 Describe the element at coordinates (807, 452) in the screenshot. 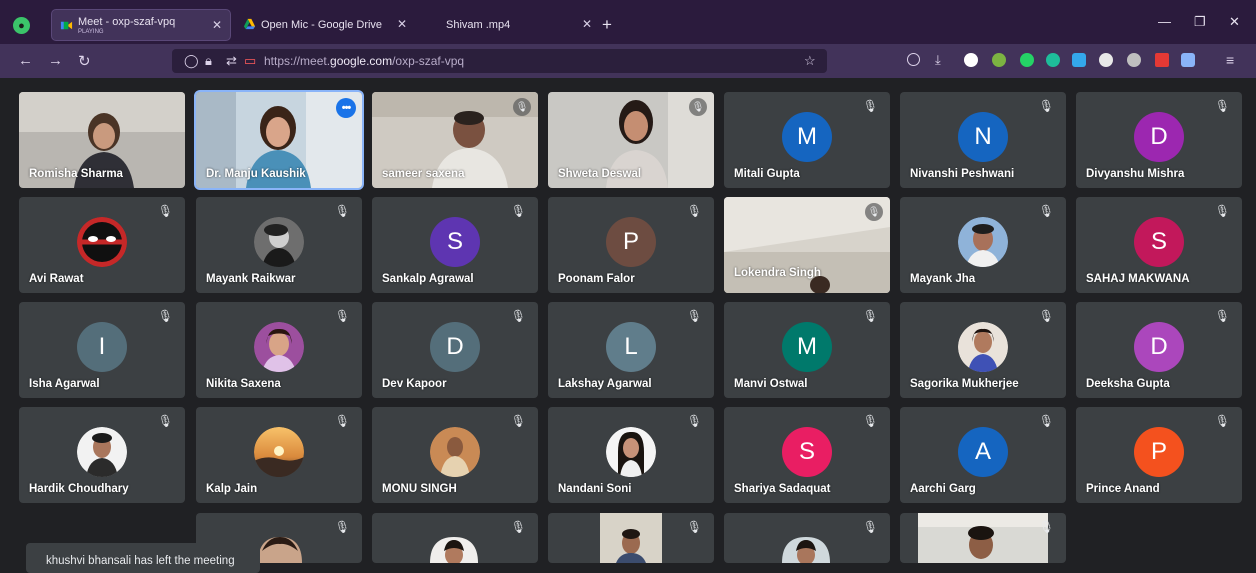

I see `participant-avatar: S` at that location.